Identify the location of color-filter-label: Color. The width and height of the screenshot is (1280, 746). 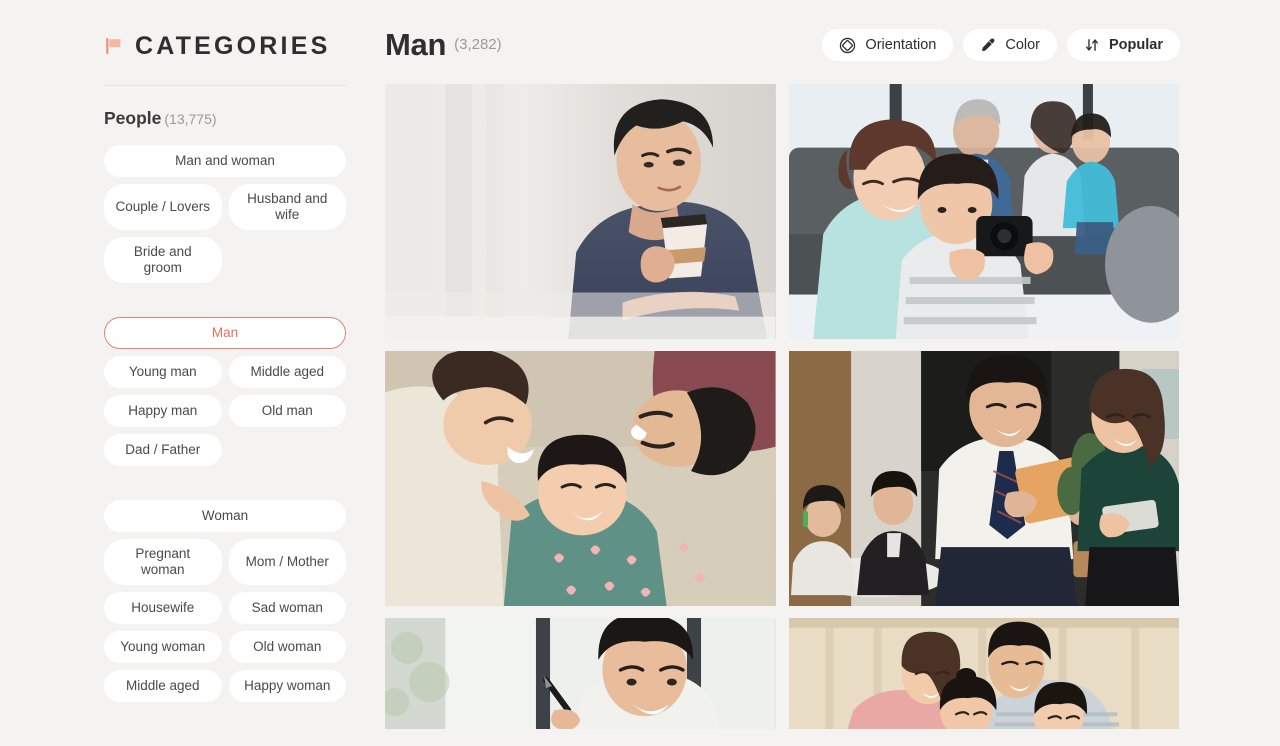
(1023, 45).